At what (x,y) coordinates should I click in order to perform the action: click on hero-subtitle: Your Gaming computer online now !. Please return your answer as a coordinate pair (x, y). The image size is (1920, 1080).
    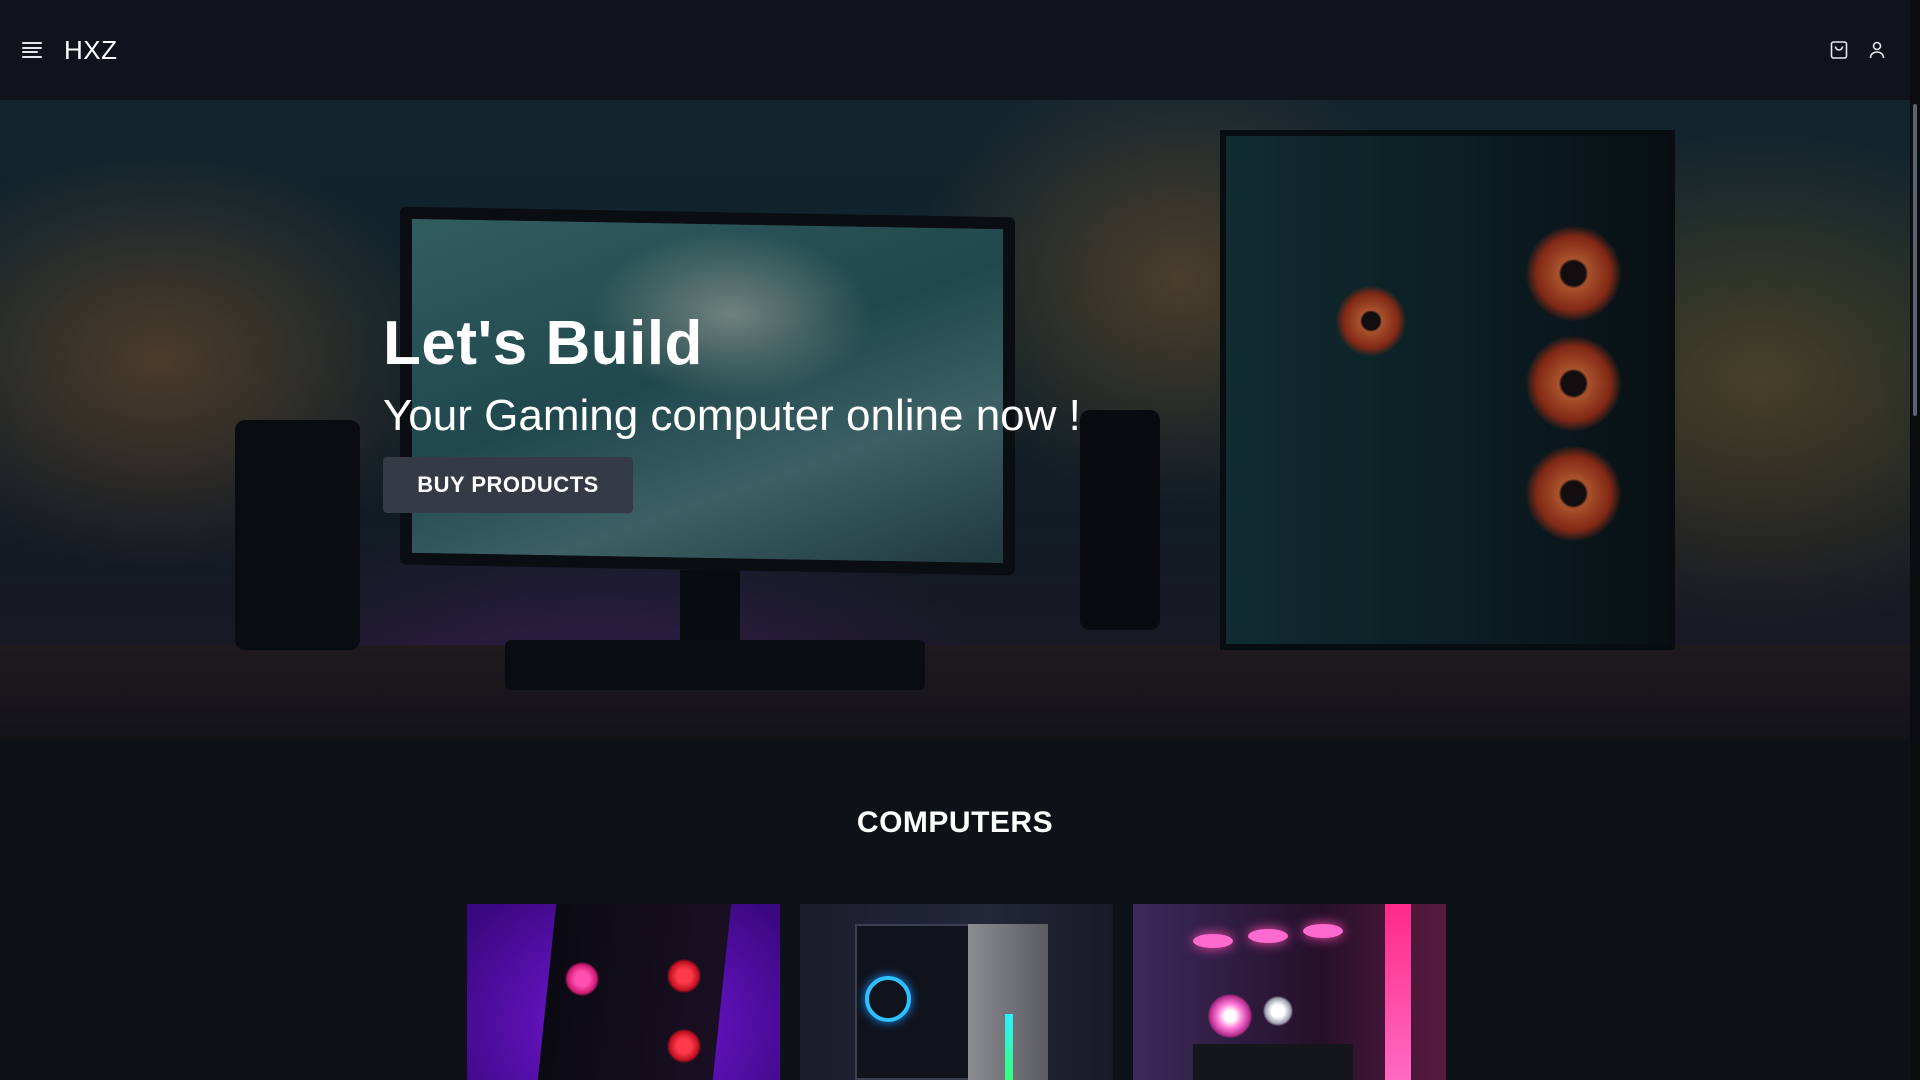
    Looking at the image, I should click on (732, 415).